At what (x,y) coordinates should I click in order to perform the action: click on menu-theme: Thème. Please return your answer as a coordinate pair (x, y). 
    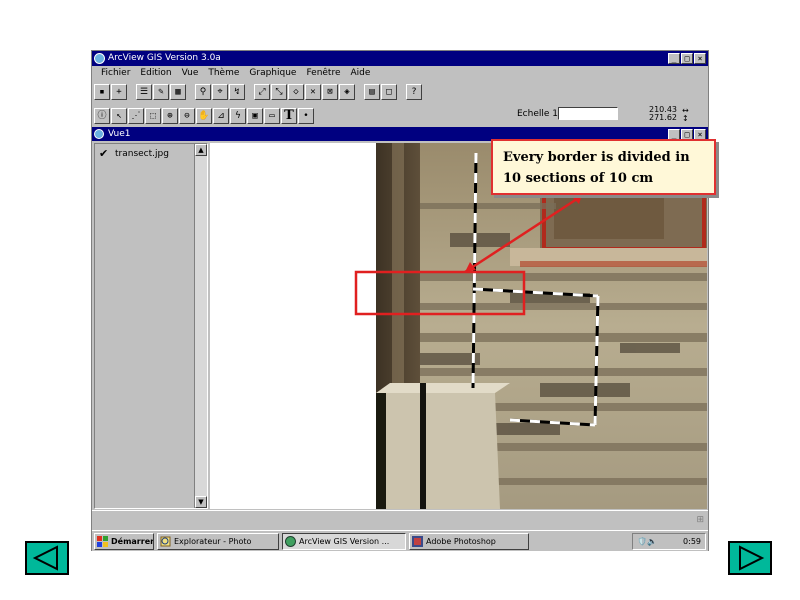
    Looking at the image, I should click on (223, 73).